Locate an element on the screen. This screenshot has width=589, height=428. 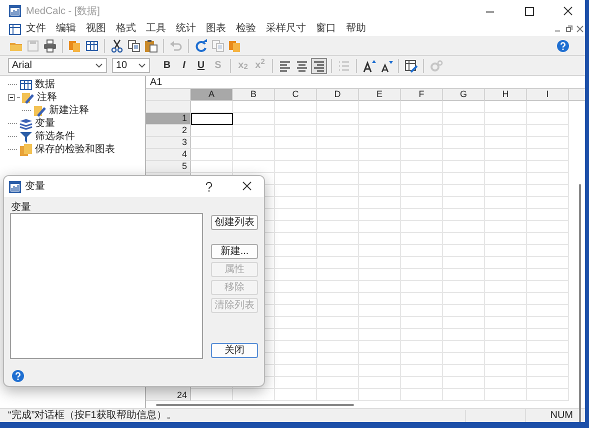
status-message: “完成”对话框（按F1获取帮助信息）。 is located at coordinates (92, 416).